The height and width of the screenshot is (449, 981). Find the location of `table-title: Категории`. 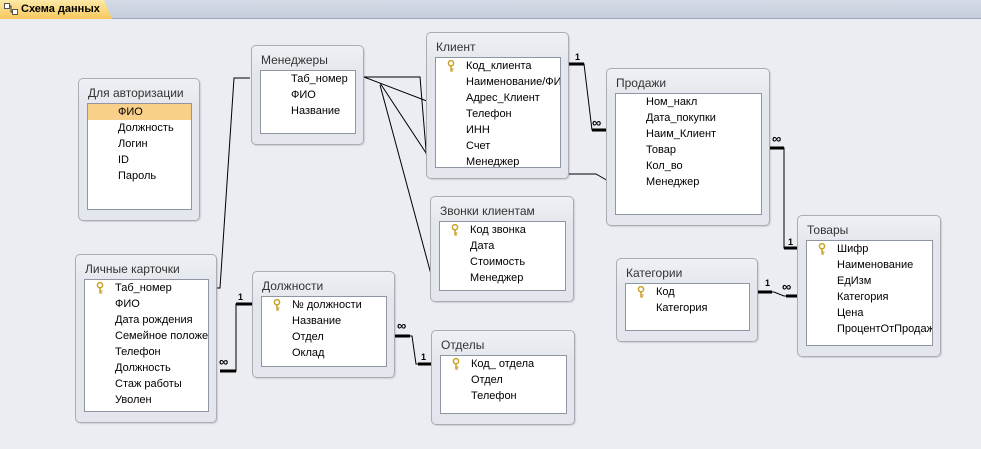

table-title: Категории is located at coordinates (654, 273).